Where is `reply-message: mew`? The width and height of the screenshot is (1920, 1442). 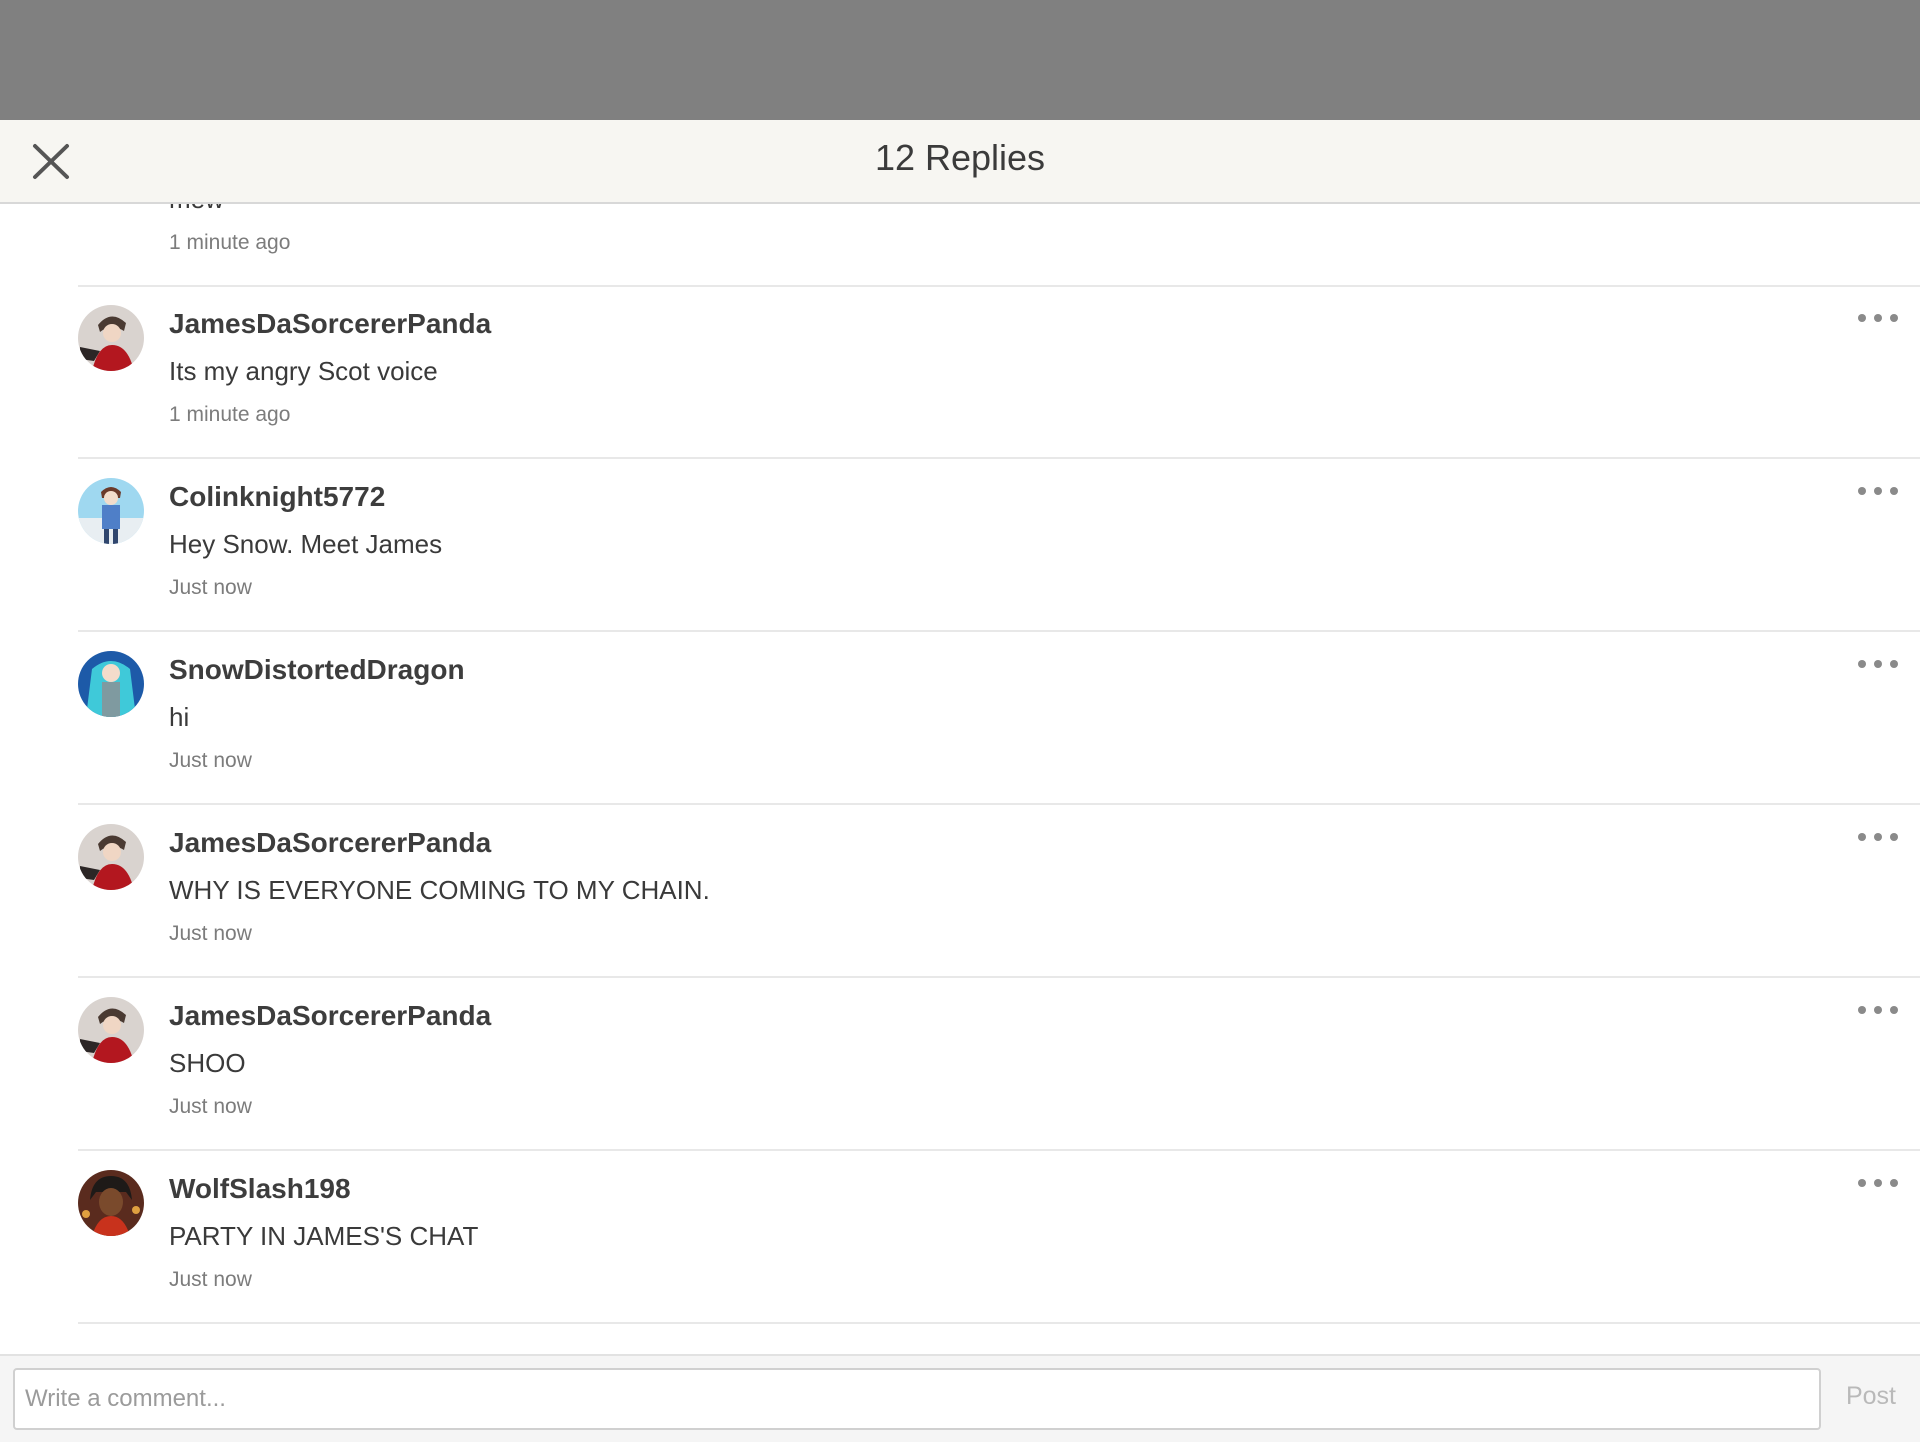
reply-message: mew is located at coordinates (196, 209).